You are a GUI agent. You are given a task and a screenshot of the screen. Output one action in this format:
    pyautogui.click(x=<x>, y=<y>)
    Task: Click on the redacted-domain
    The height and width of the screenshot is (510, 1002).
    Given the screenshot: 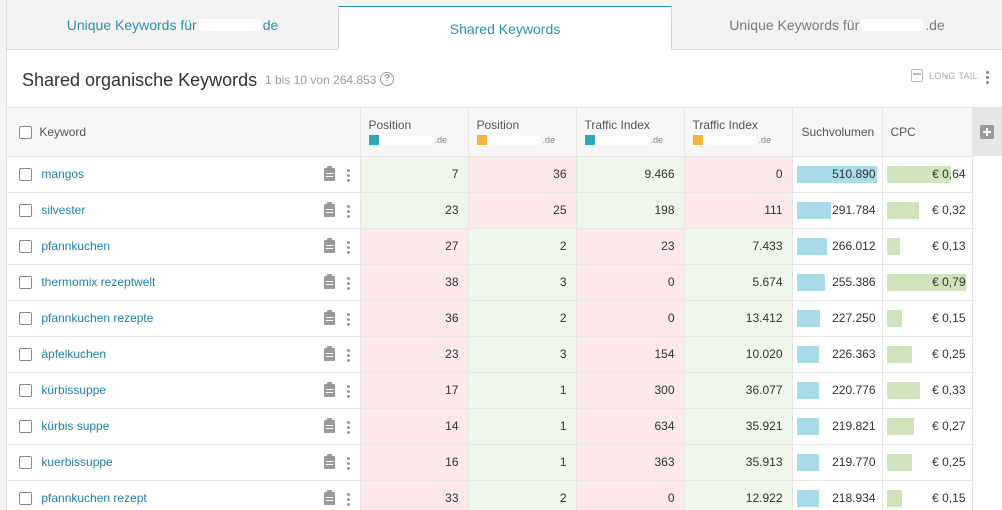 What is the action you would take?
    pyautogui.click(x=892, y=24)
    